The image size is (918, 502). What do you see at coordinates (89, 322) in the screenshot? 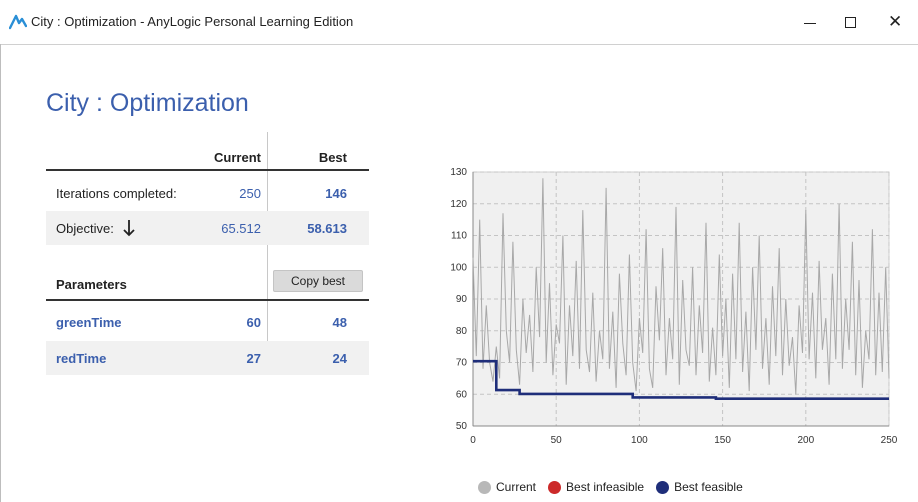
I see `parameter-name: greenTime` at bounding box center [89, 322].